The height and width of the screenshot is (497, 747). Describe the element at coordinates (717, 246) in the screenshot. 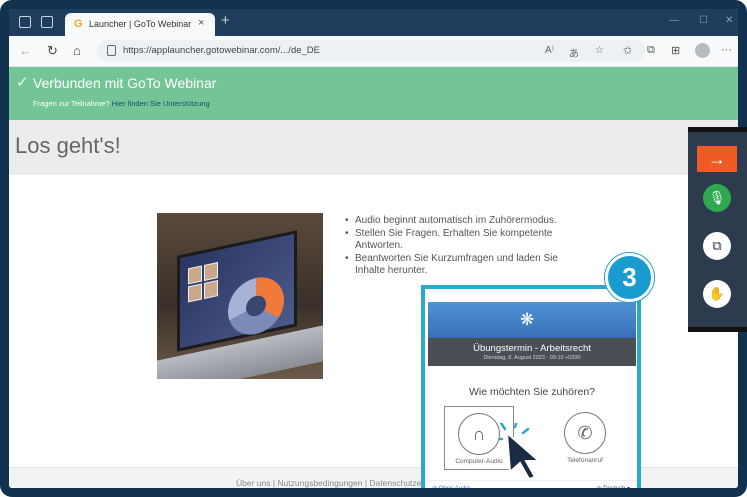

I see `screen-share-icon: ⧉` at that location.